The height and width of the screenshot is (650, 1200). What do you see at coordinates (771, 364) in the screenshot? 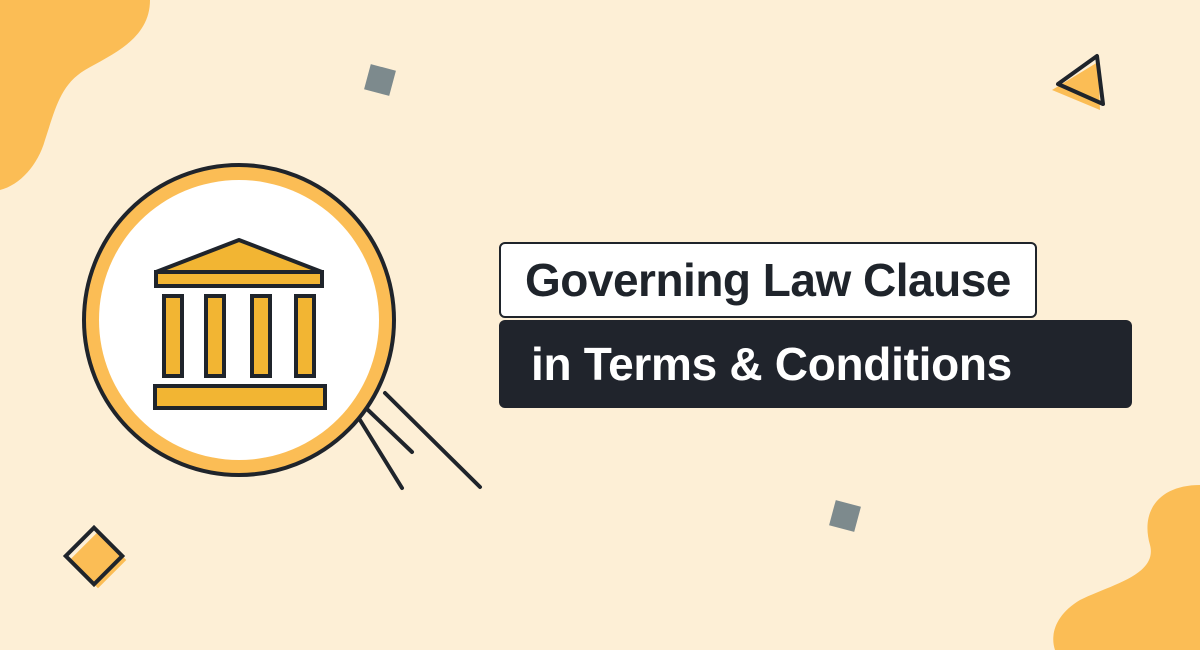
I see `page-subtitle: in Terms & Conditions` at bounding box center [771, 364].